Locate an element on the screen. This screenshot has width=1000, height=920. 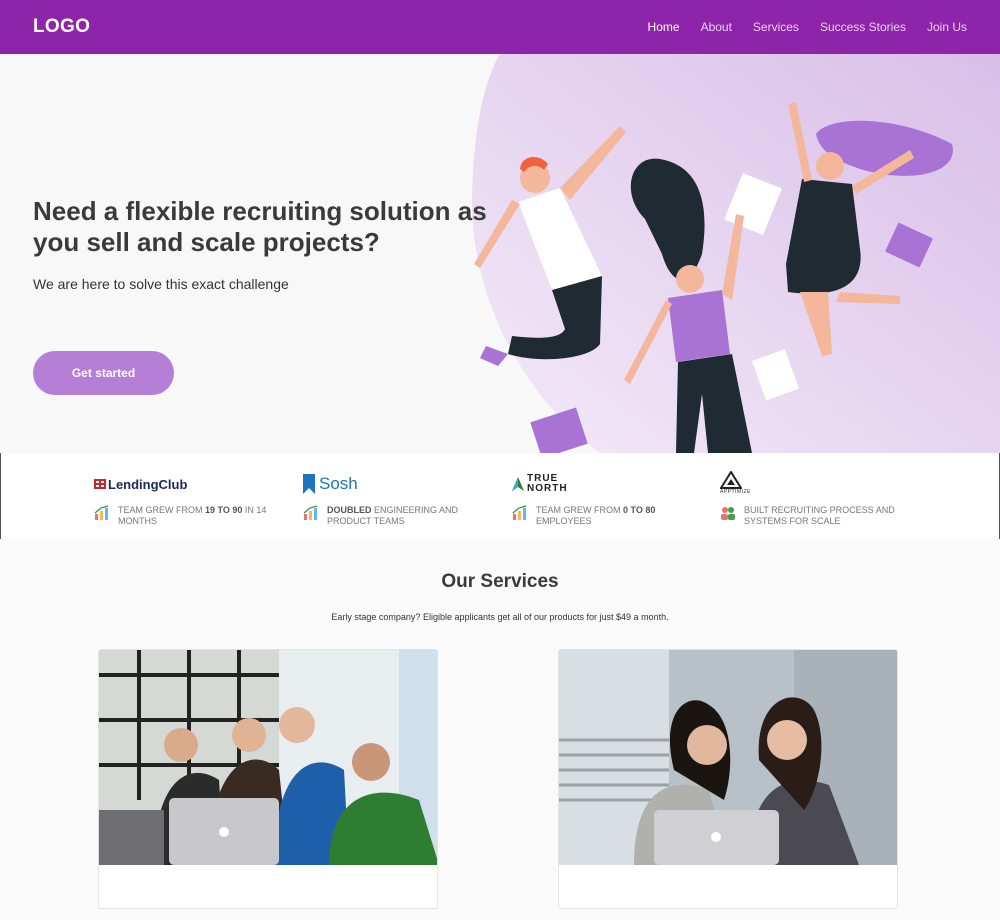
services-title: Our Services is located at coordinates (500, 581).